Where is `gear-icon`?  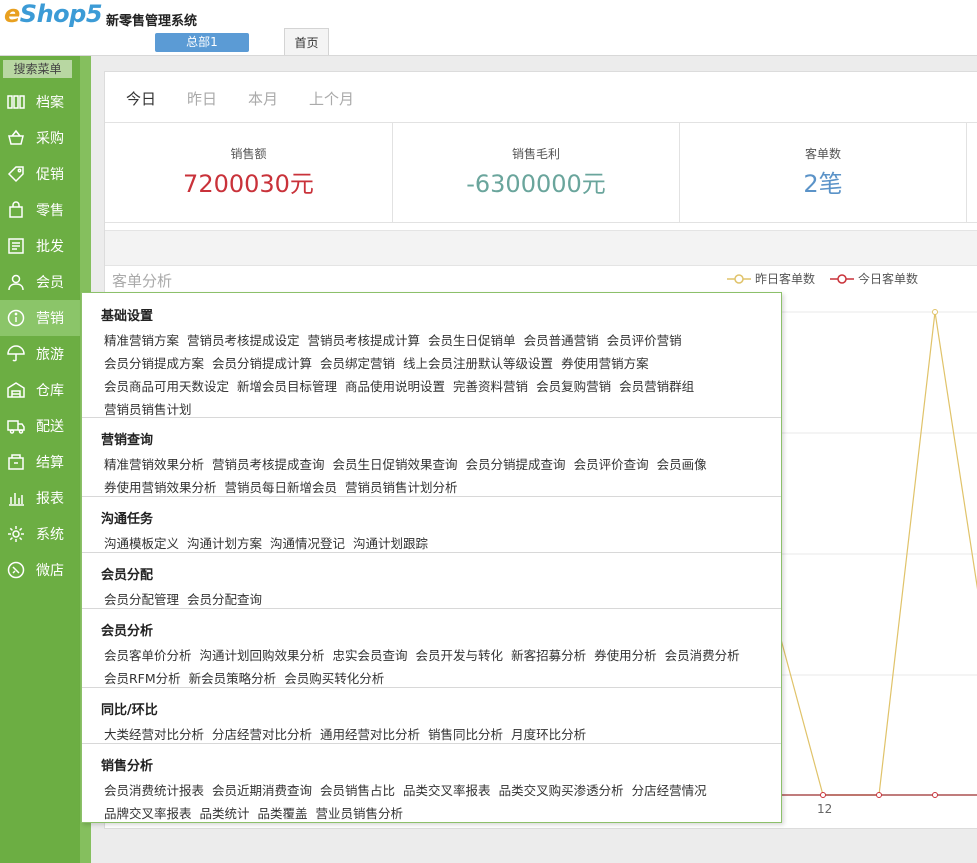
gear-icon is located at coordinates (16, 534).